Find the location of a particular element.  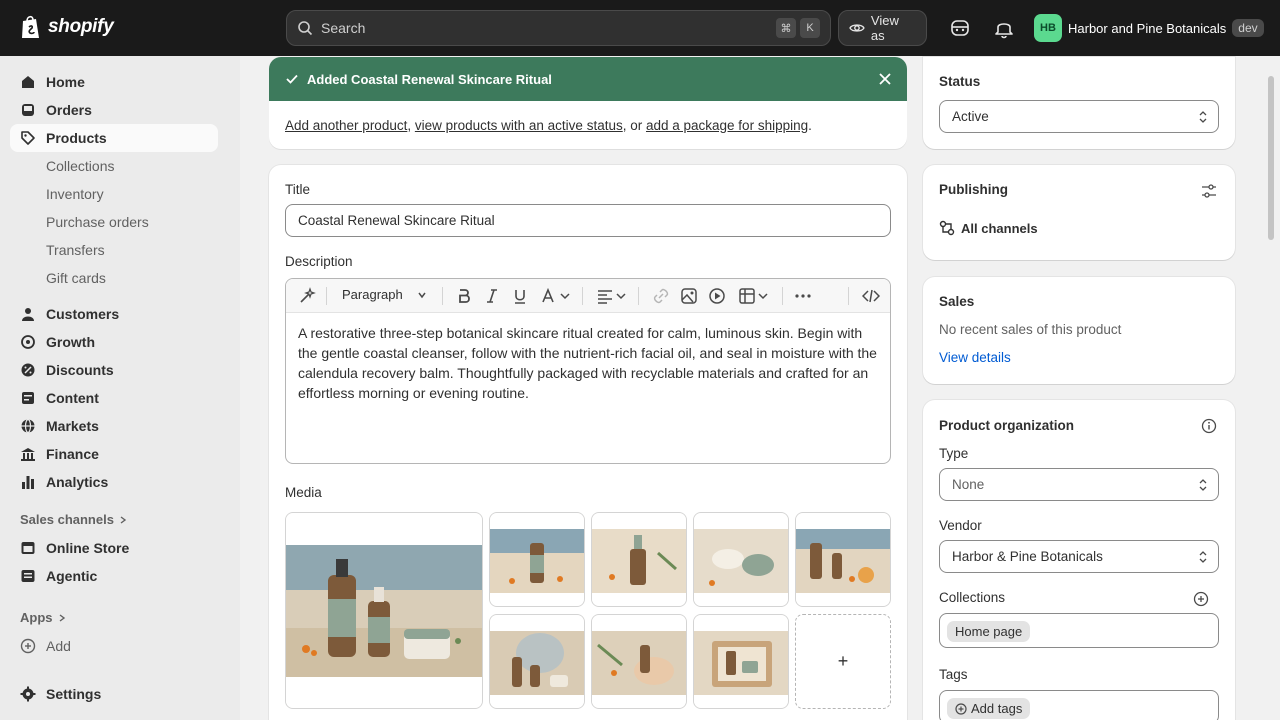

product-bottles-image is located at coordinates (384, 610).